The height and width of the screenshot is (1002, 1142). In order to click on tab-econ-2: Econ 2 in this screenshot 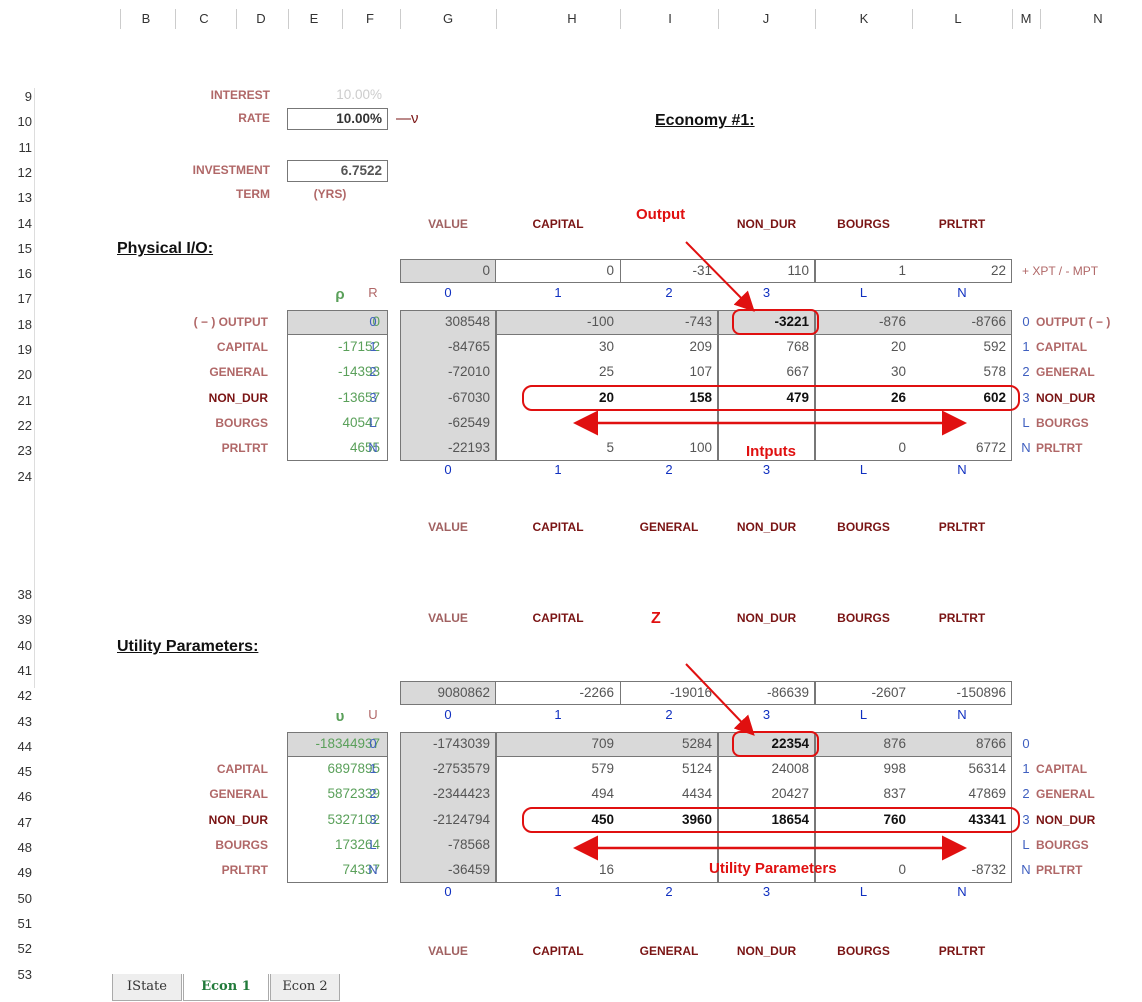, I will do `click(305, 987)`.